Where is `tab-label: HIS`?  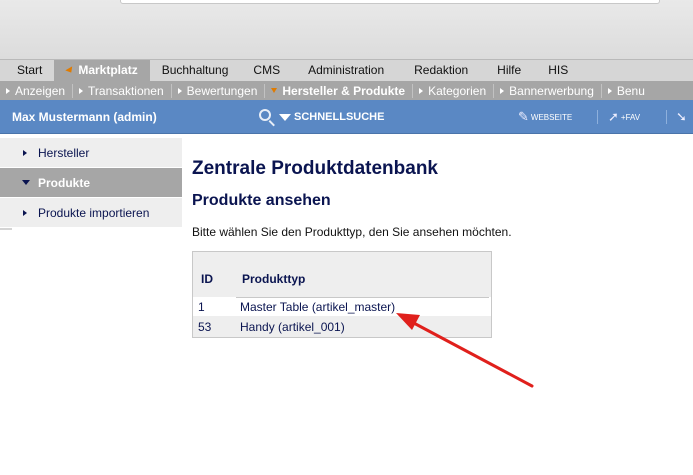
tab-label: HIS is located at coordinates (558, 70).